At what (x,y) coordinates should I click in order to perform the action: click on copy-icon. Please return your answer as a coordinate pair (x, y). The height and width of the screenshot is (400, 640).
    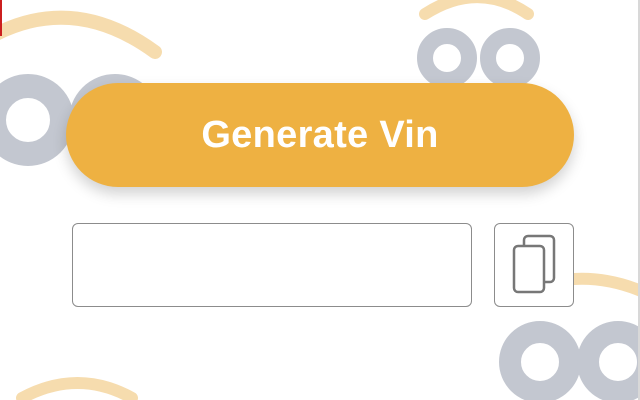
    Looking at the image, I should click on (534, 264).